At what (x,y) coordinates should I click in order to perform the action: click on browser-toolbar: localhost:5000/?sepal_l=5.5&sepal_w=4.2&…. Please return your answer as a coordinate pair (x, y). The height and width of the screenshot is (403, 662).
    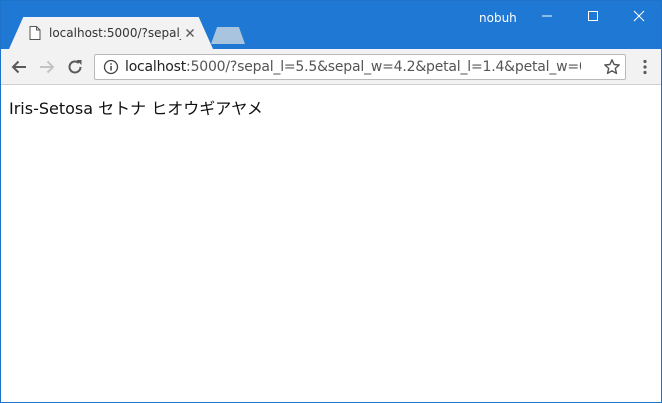
    Looking at the image, I should click on (331, 67).